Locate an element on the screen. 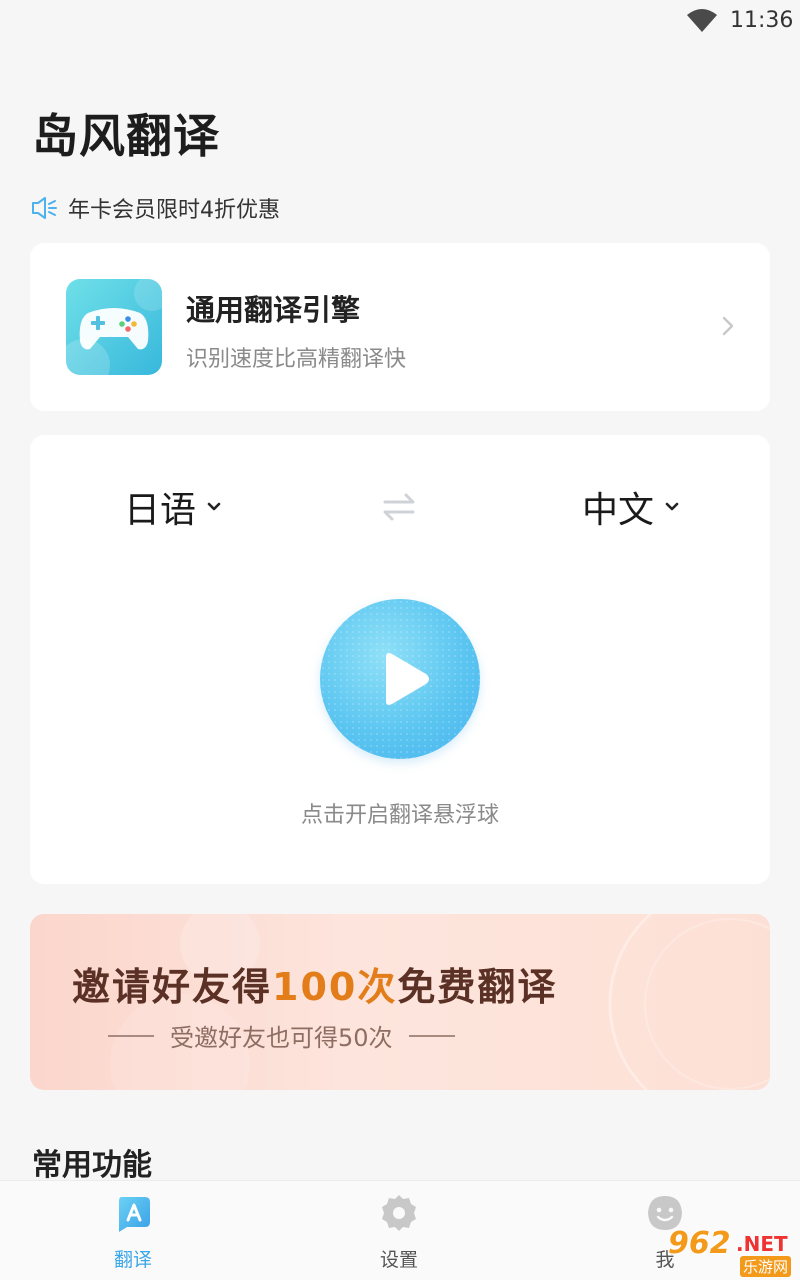 The image size is (800, 1280). watermark-suffix: .NET is located at coordinates (762, 1244).